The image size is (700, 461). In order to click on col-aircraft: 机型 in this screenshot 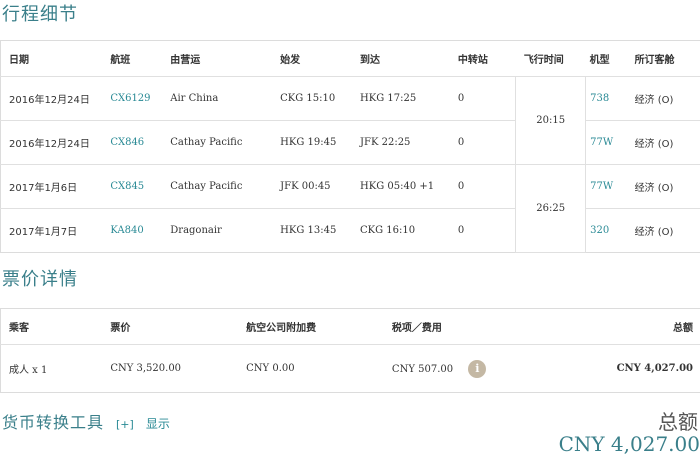, I will do `click(608, 58)`.